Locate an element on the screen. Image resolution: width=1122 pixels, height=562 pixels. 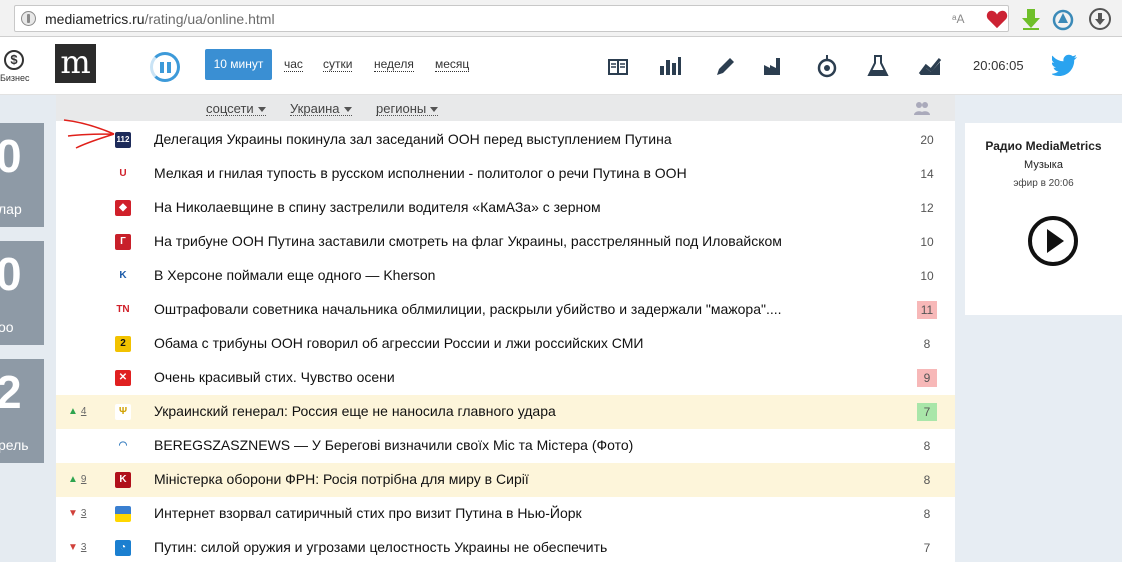
rank-up-indicator: ▲ 9 is located at coordinates (77, 479).